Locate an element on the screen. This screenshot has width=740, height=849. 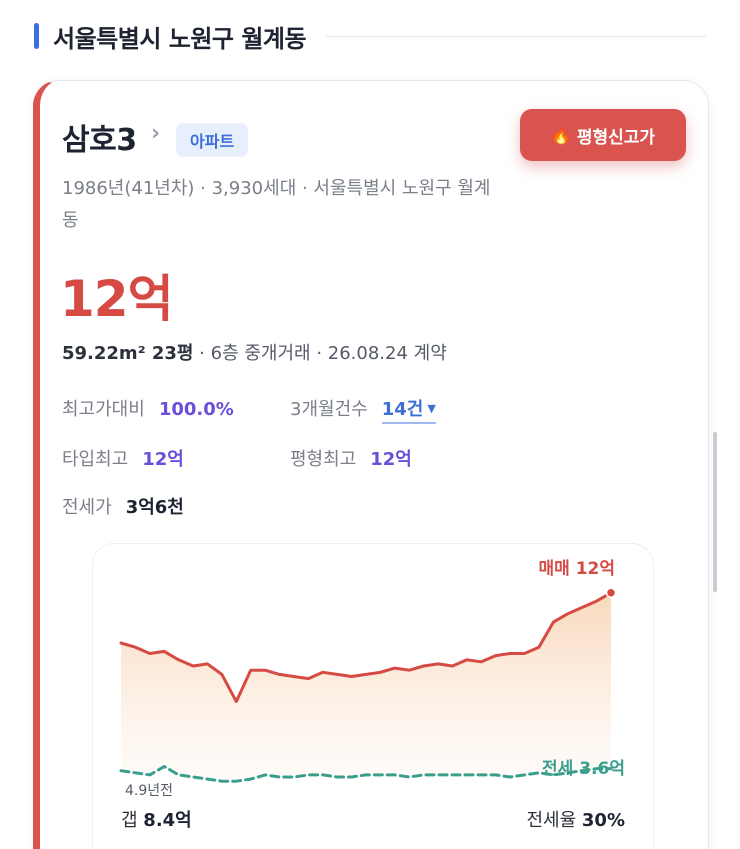
sale-price-label: 매매 12억 is located at coordinates (577, 569).